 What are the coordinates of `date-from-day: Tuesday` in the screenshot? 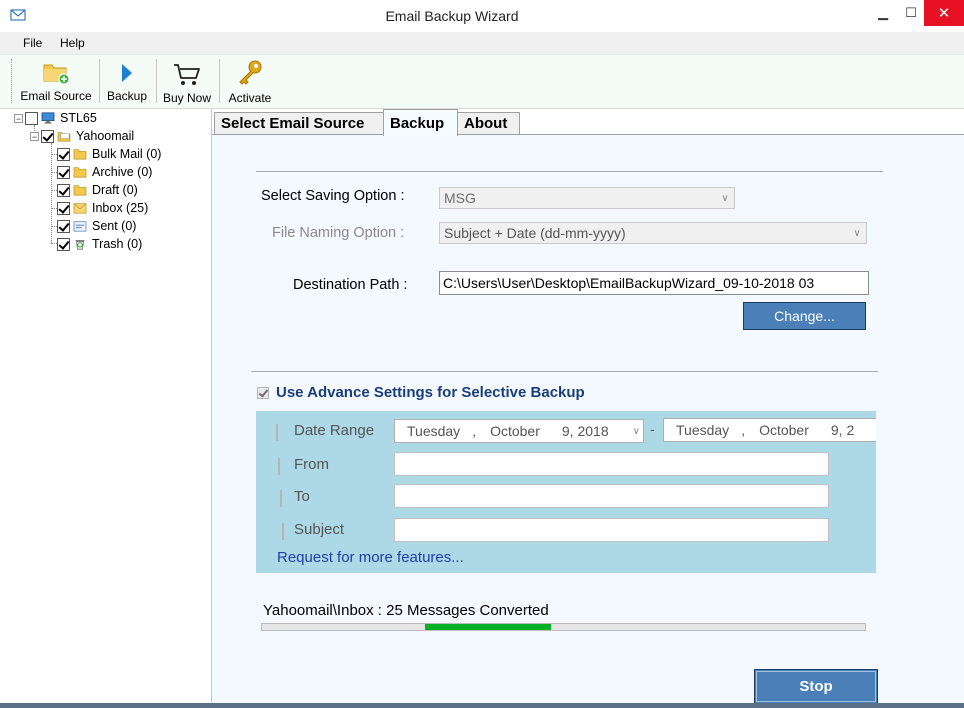 It's located at (434, 431).